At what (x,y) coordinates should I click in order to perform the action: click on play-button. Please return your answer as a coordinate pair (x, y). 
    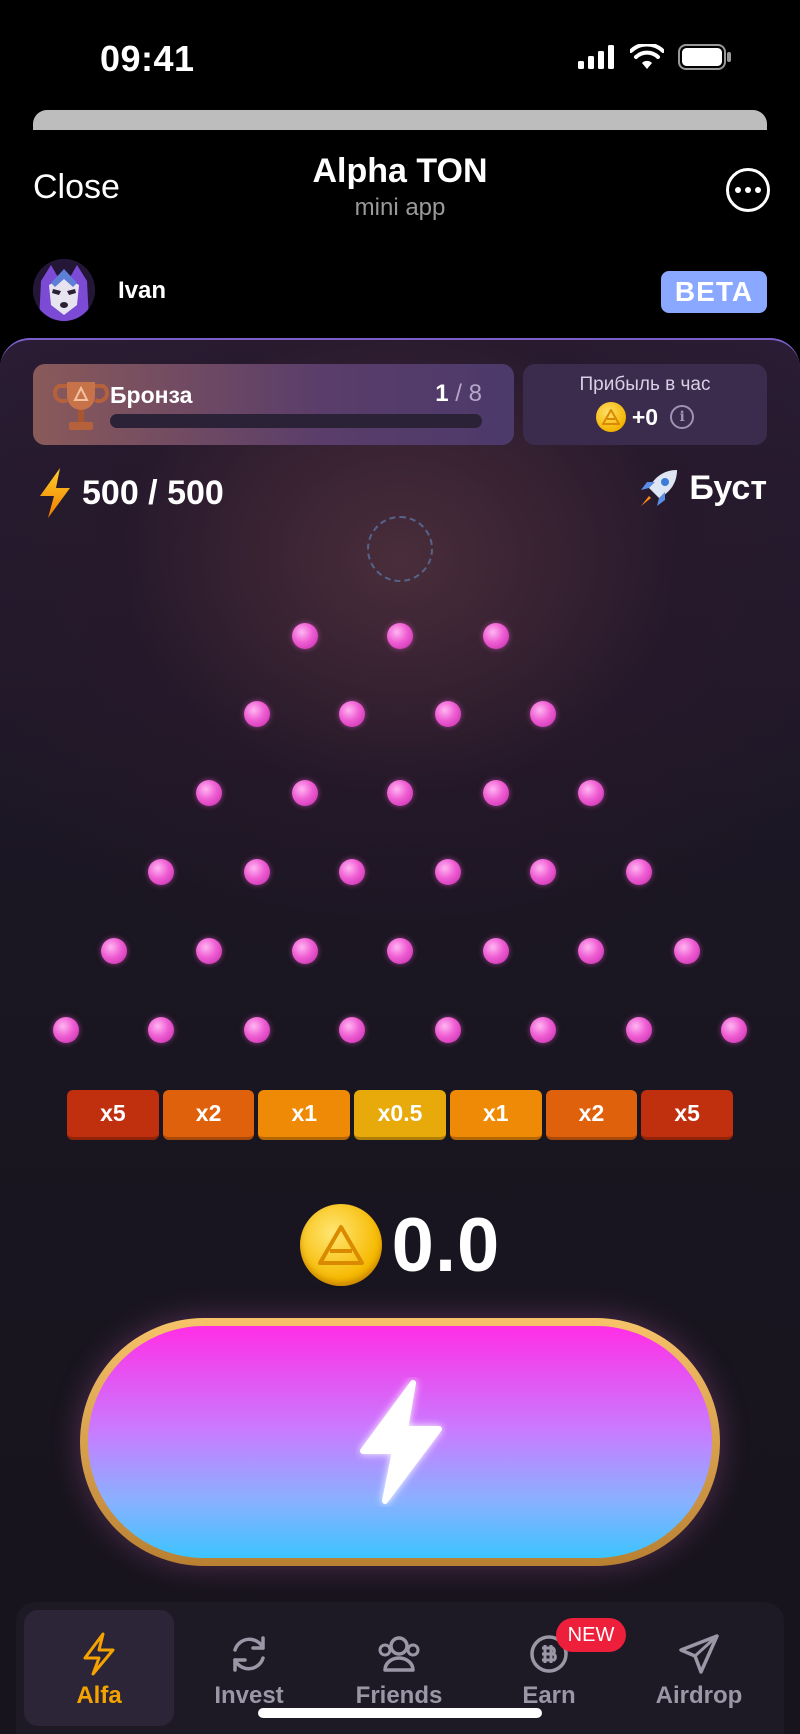
    Looking at the image, I should click on (400, 1442).